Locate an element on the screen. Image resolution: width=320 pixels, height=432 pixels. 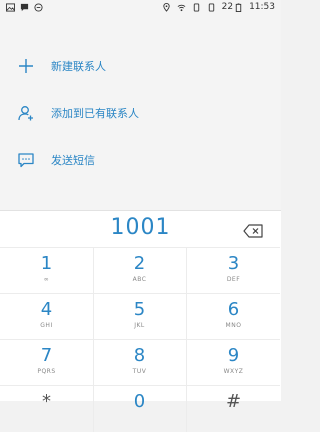
key-6: 6 MNO is located at coordinates (233, 316).